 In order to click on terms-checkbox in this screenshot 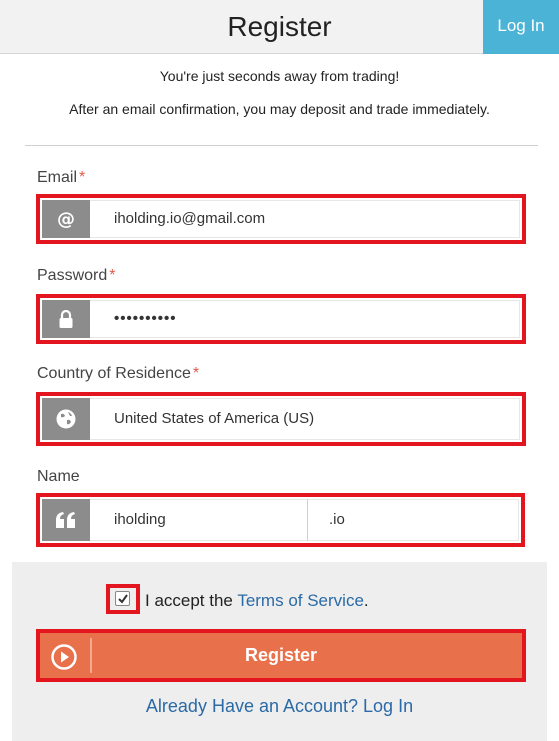, I will do `click(122, 598)`.